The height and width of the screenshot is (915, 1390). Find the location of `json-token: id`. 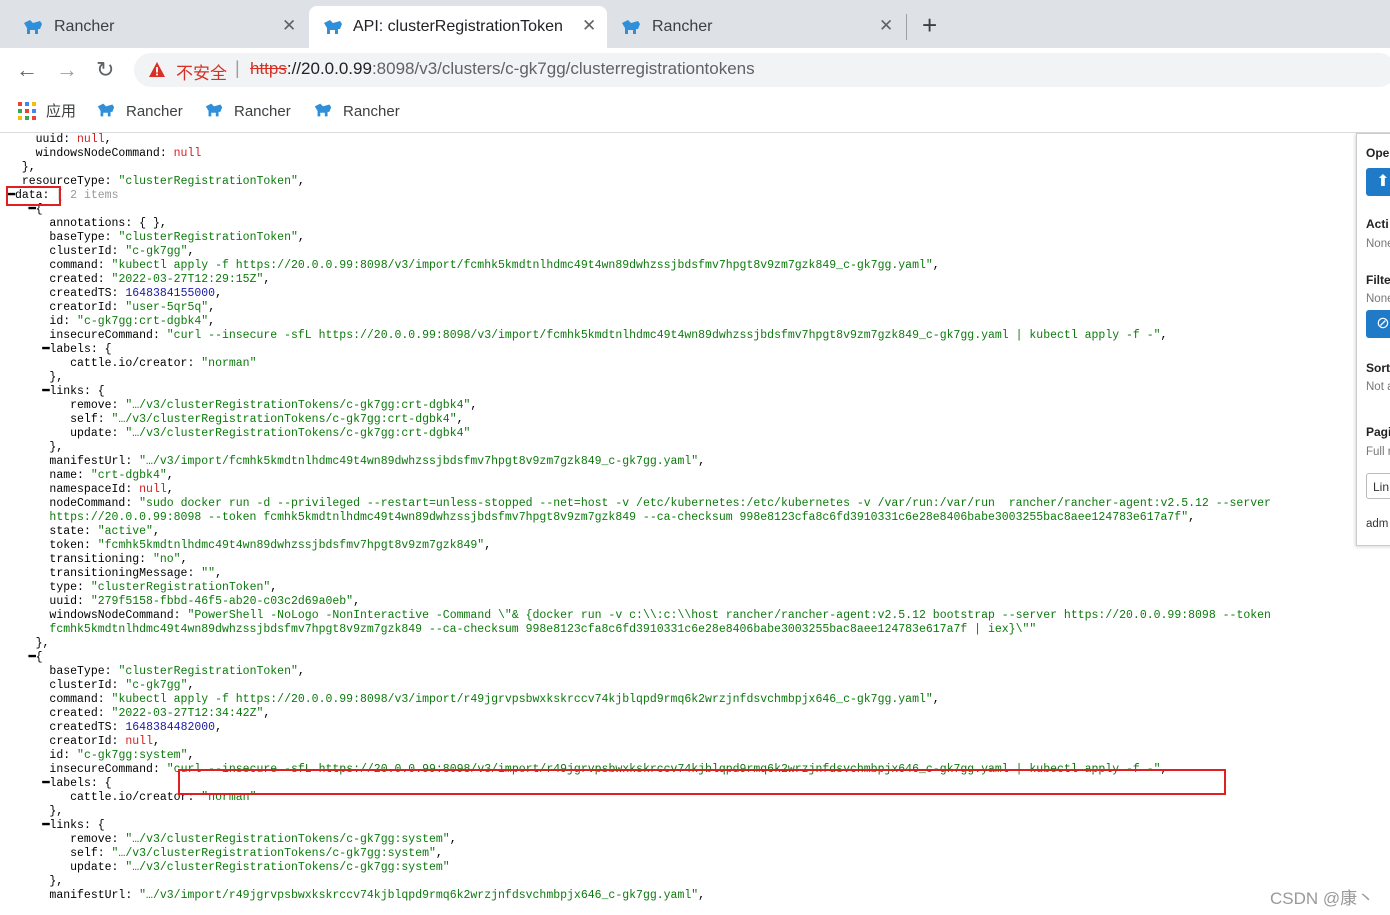

json-token: id is located at coordinates (56, 755).